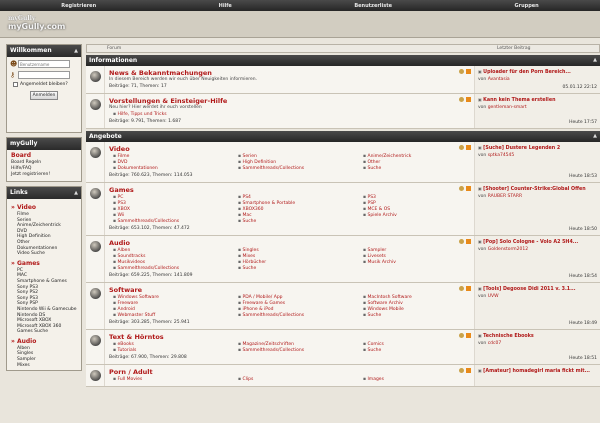 The image size is (600, 423). Describe the element at coordinates (44, 332) in the screenshot. I see `links-subitem: Games Suche` at that location.